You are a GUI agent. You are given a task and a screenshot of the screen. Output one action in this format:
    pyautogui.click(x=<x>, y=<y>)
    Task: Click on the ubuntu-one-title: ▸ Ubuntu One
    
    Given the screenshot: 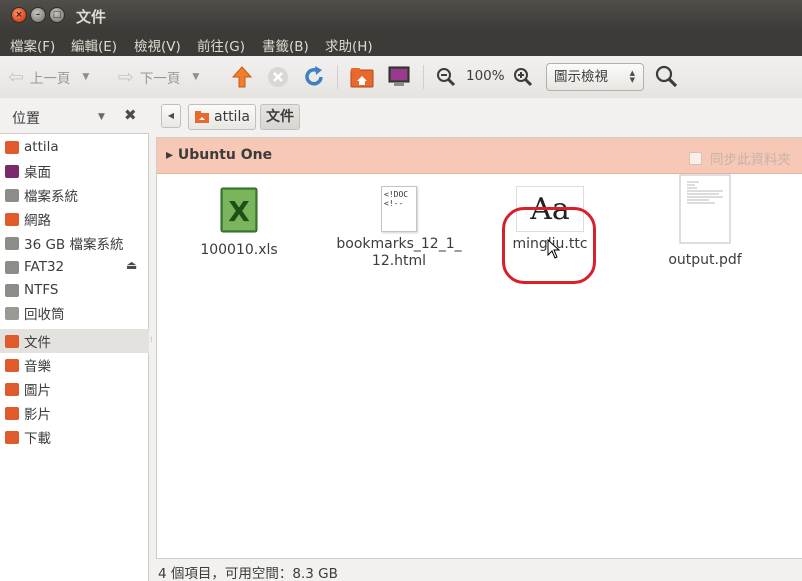 What is the action you would take?
    pyautogui.click(x=219, y=155)
    